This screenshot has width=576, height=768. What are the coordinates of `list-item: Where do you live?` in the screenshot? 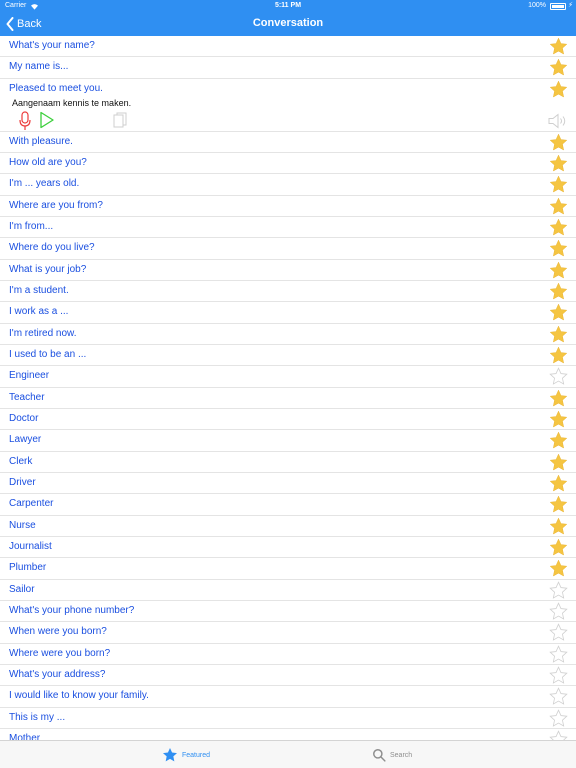 It's located at (288, 249).